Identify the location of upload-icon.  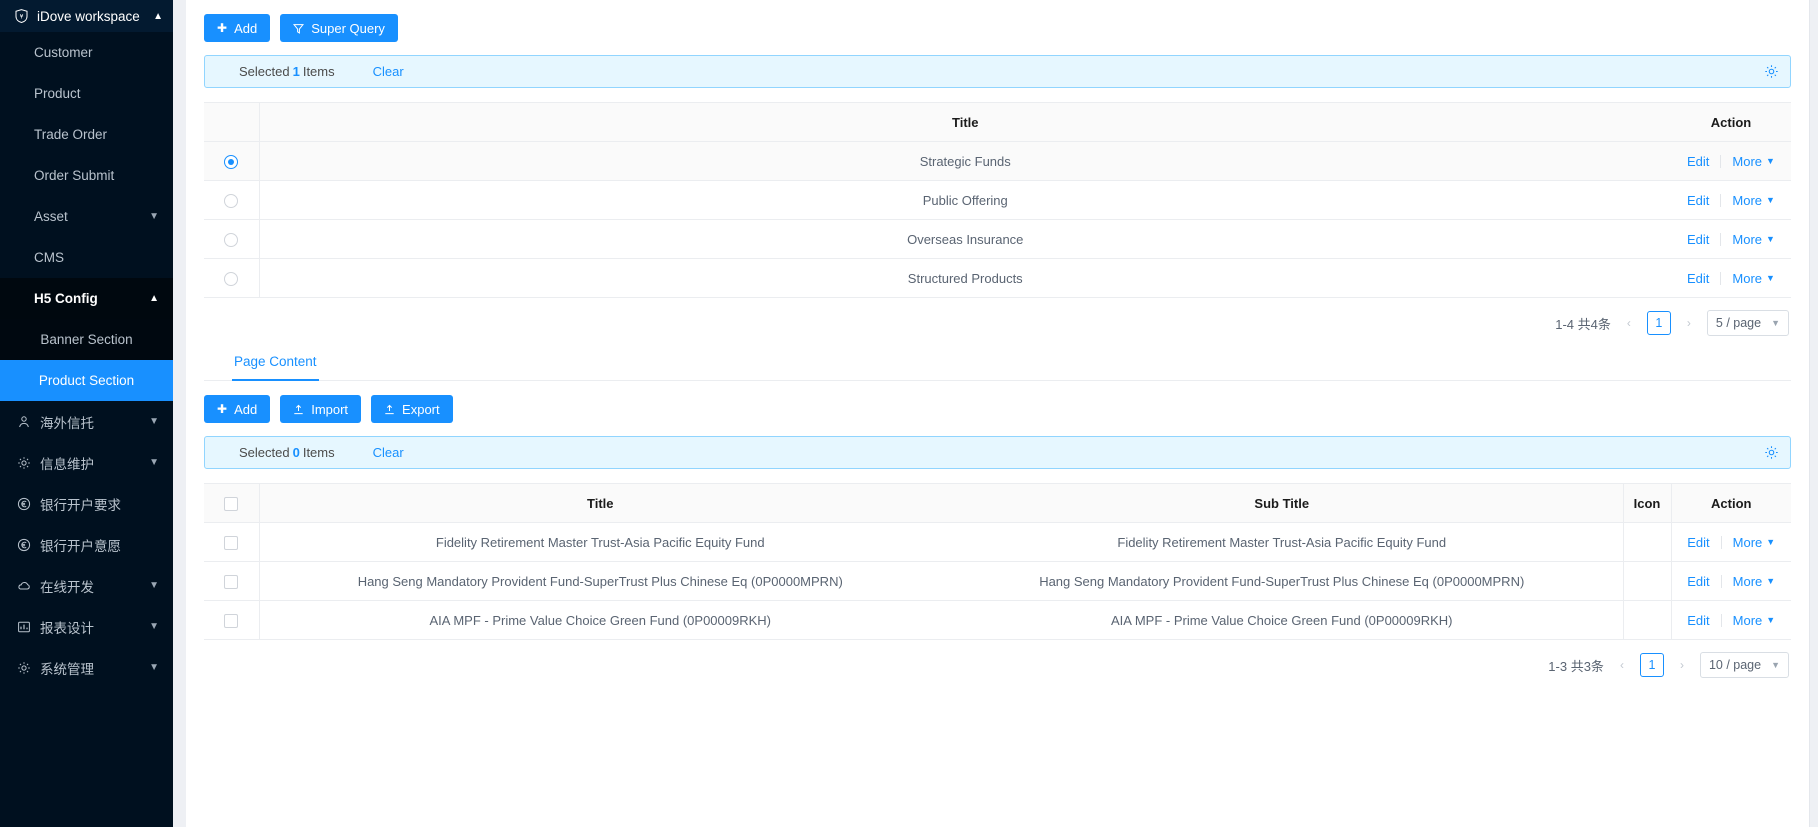
(298, 409).